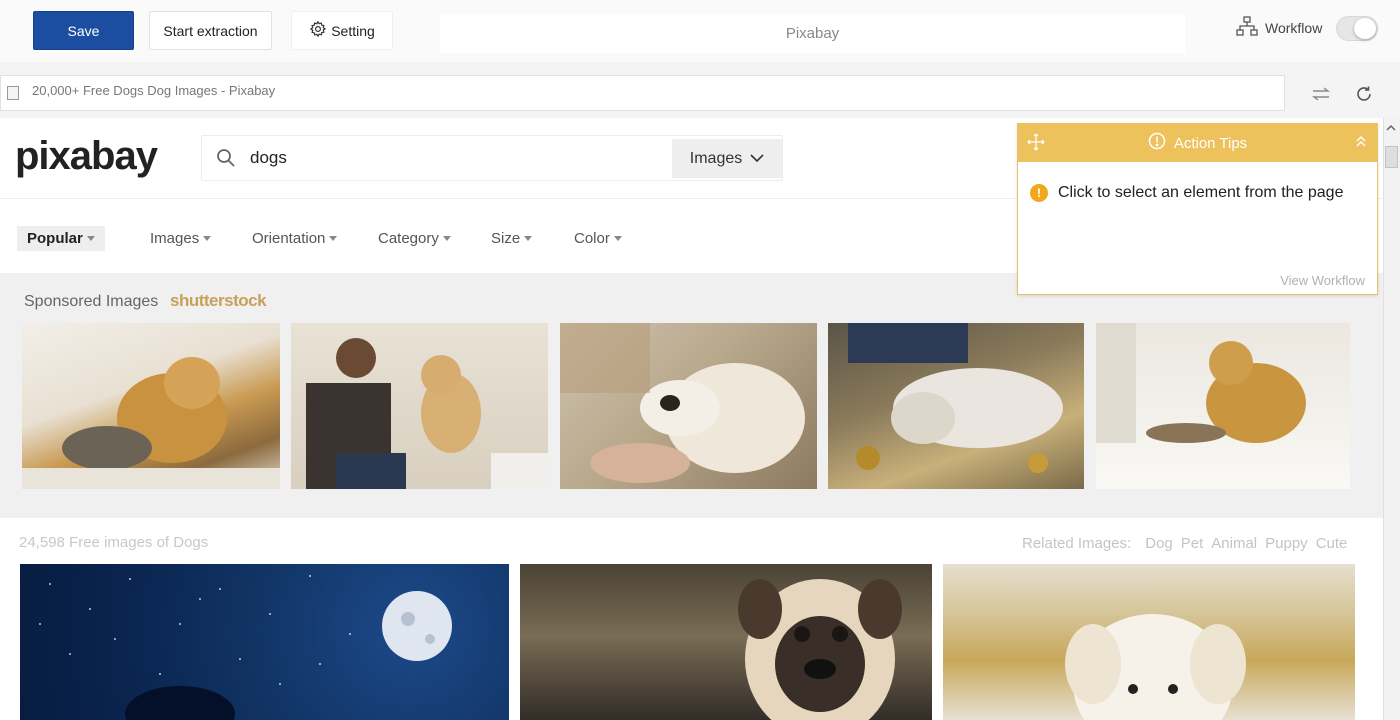 Image resolution: width=1400 pixels, height=720 pixels. Describe the element at coordinates (55, 238) in the screenshot. I see `filter-label: Popular` at that location.